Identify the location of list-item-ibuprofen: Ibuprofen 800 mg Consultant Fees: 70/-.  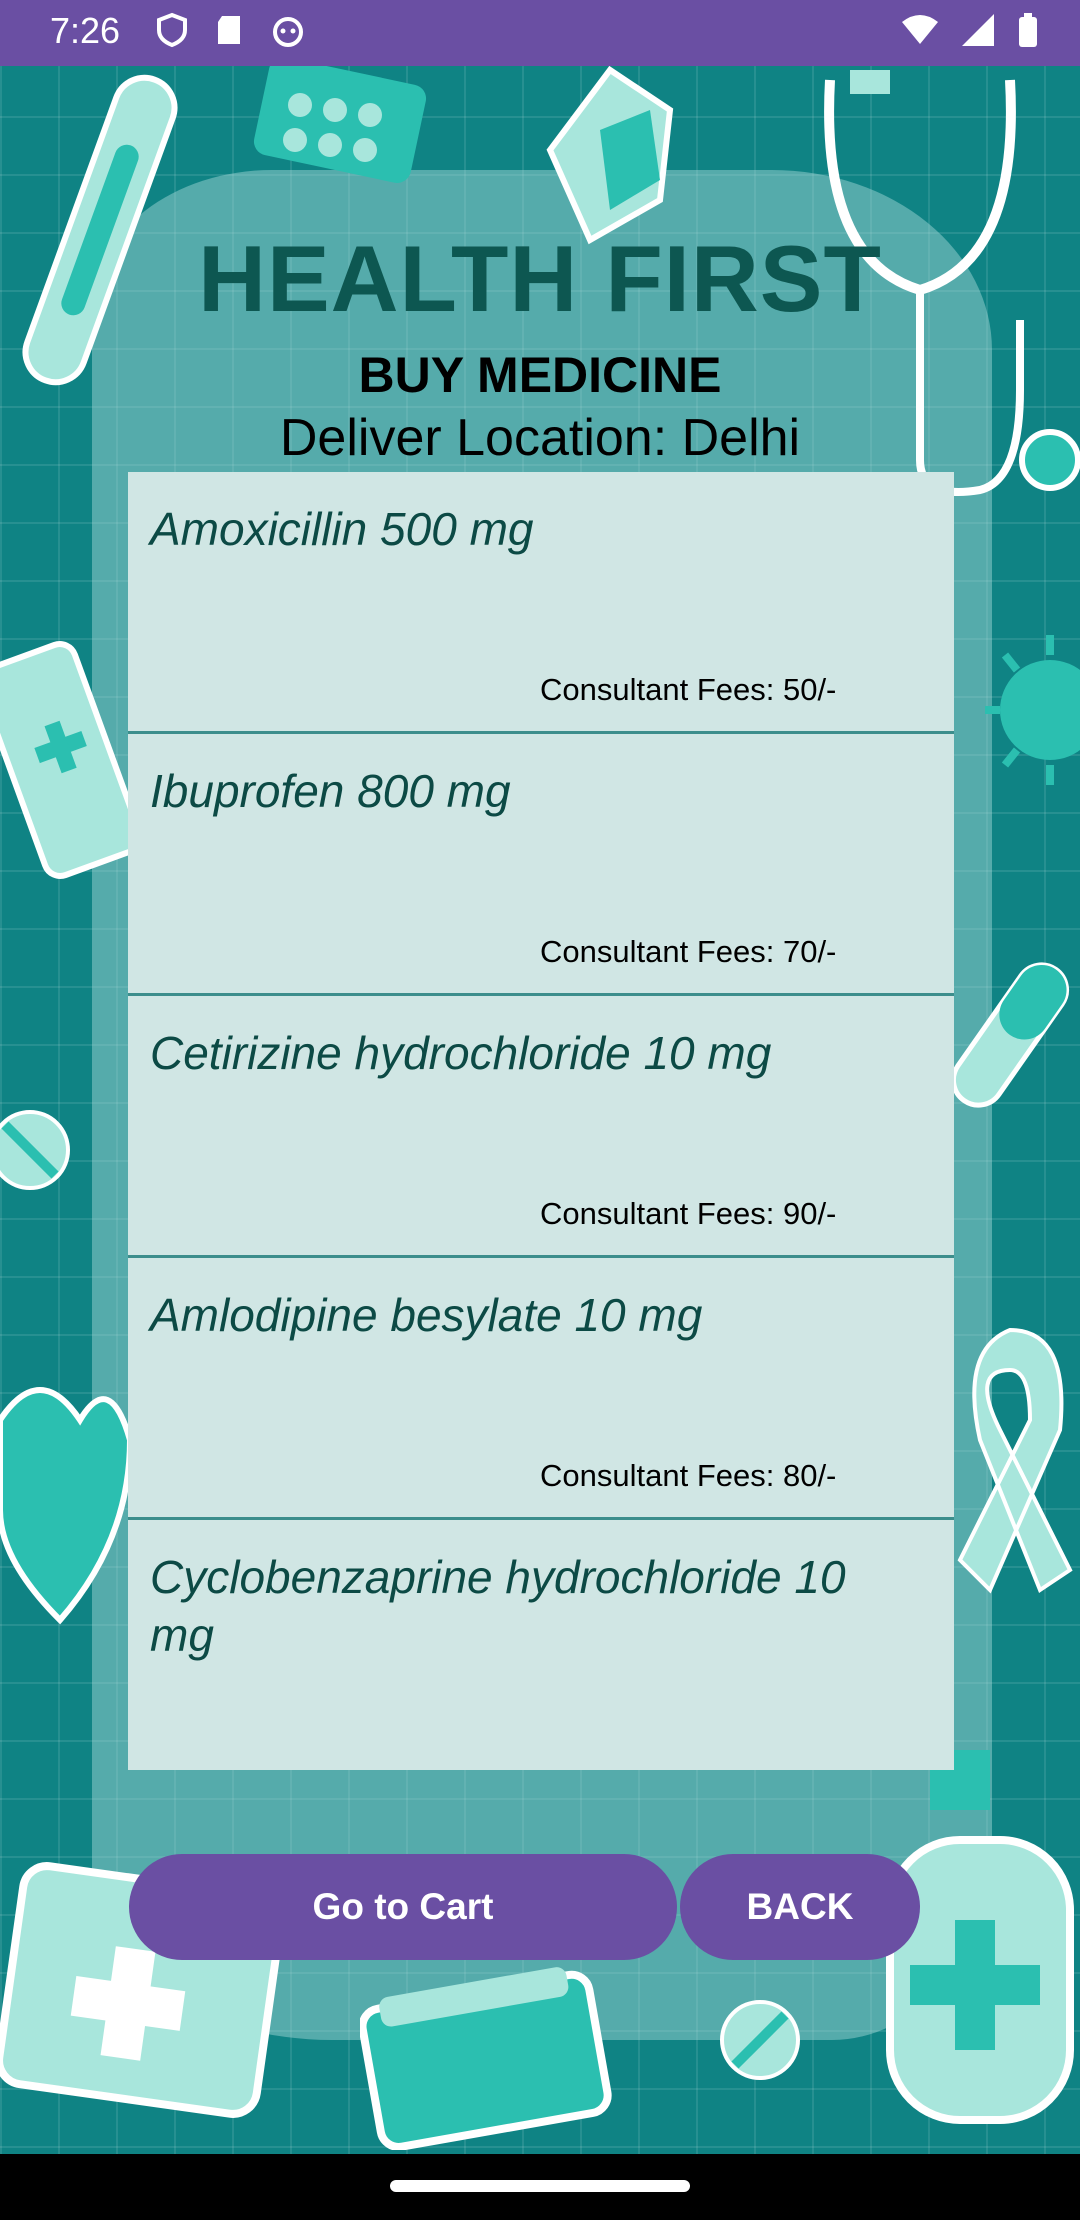
(541, 865).